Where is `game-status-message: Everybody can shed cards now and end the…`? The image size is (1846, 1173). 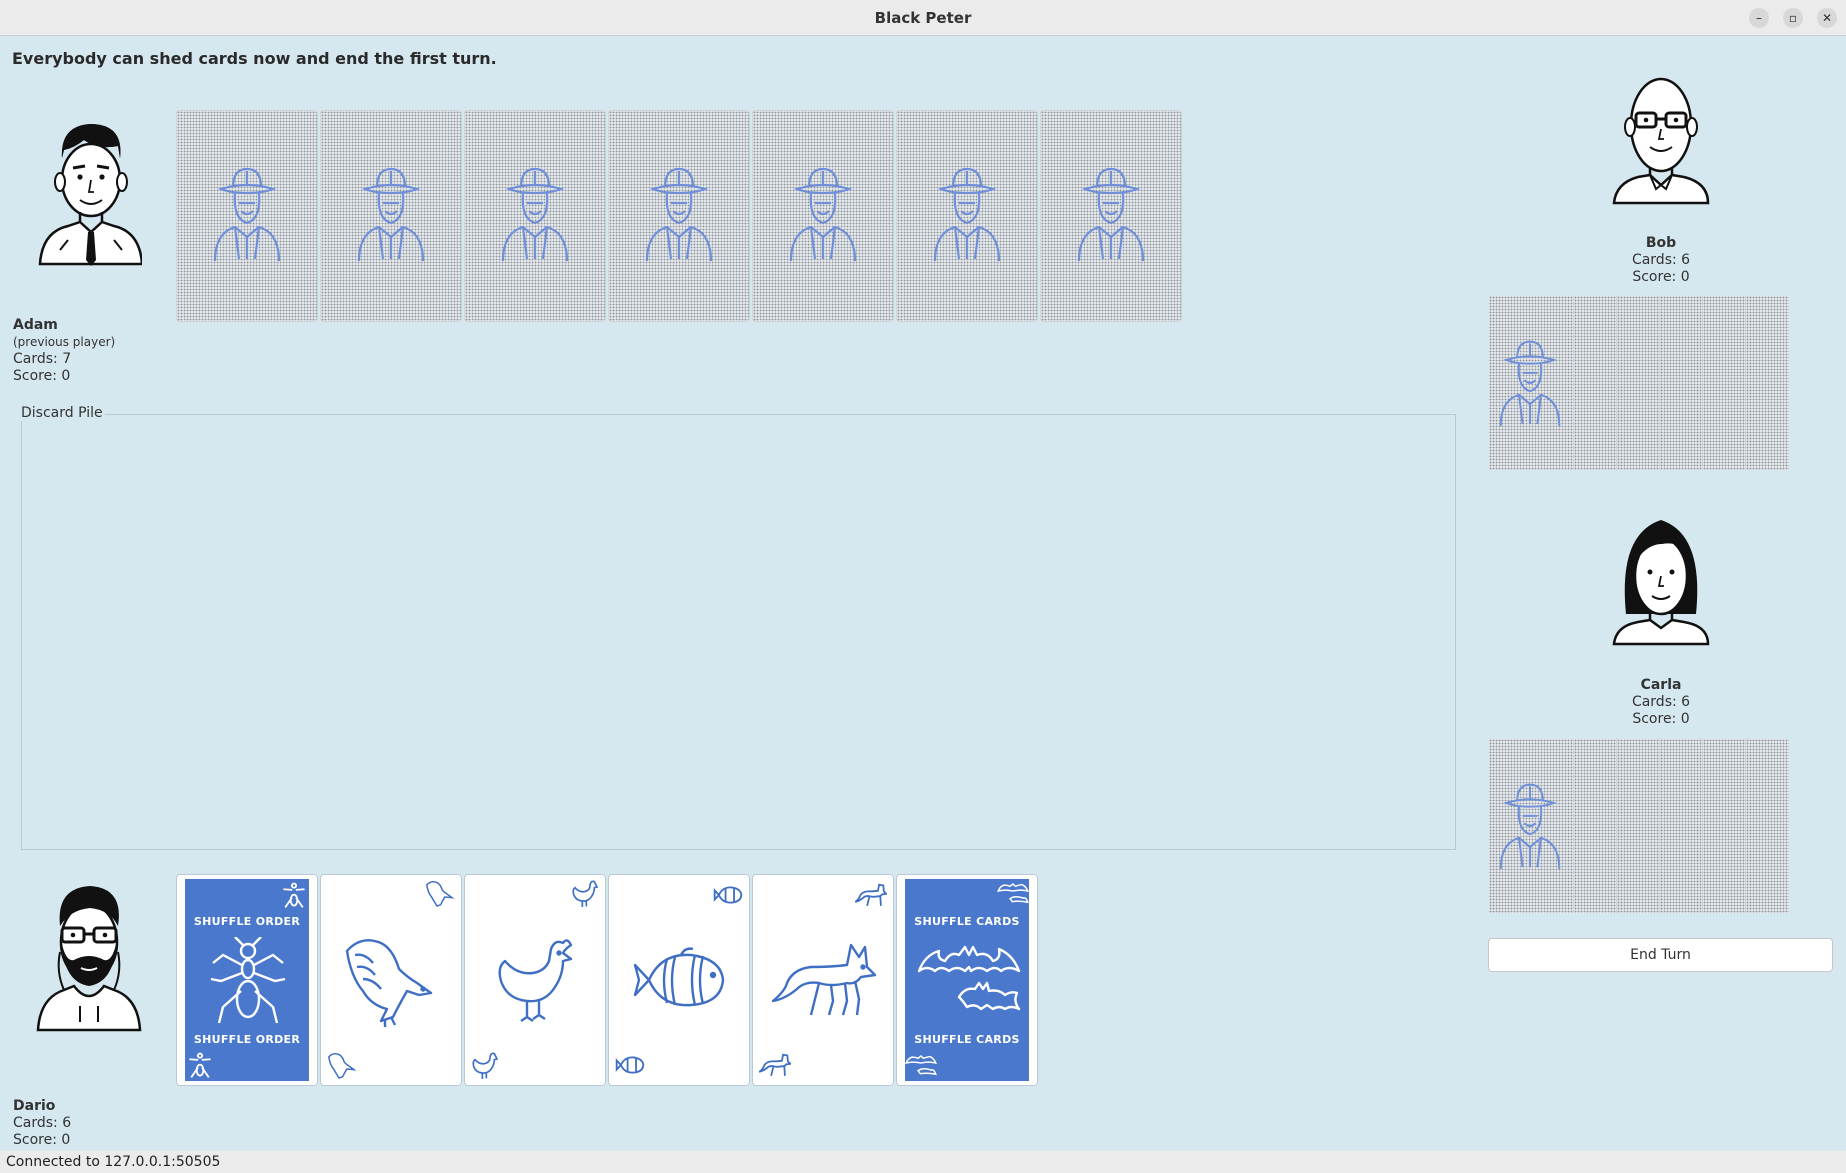
game-status-message: Everybody can shed cards now and end the… is located at coordinates (254, 58).